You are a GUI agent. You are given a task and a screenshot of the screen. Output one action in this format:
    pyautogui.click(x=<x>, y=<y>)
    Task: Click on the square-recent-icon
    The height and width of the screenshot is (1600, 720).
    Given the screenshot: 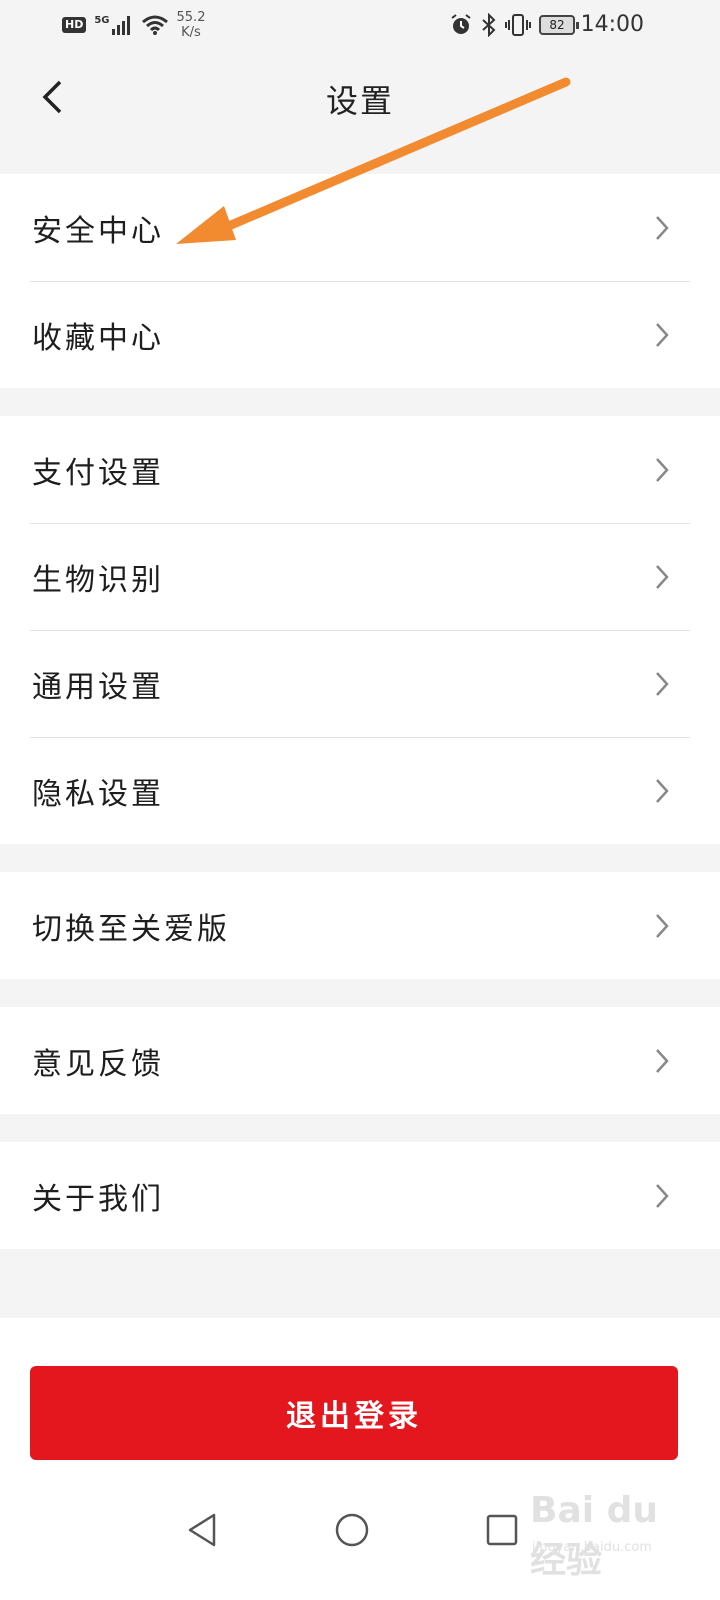 What is the action you would take?
    pyautogui.click(x=502, y=1530)
    